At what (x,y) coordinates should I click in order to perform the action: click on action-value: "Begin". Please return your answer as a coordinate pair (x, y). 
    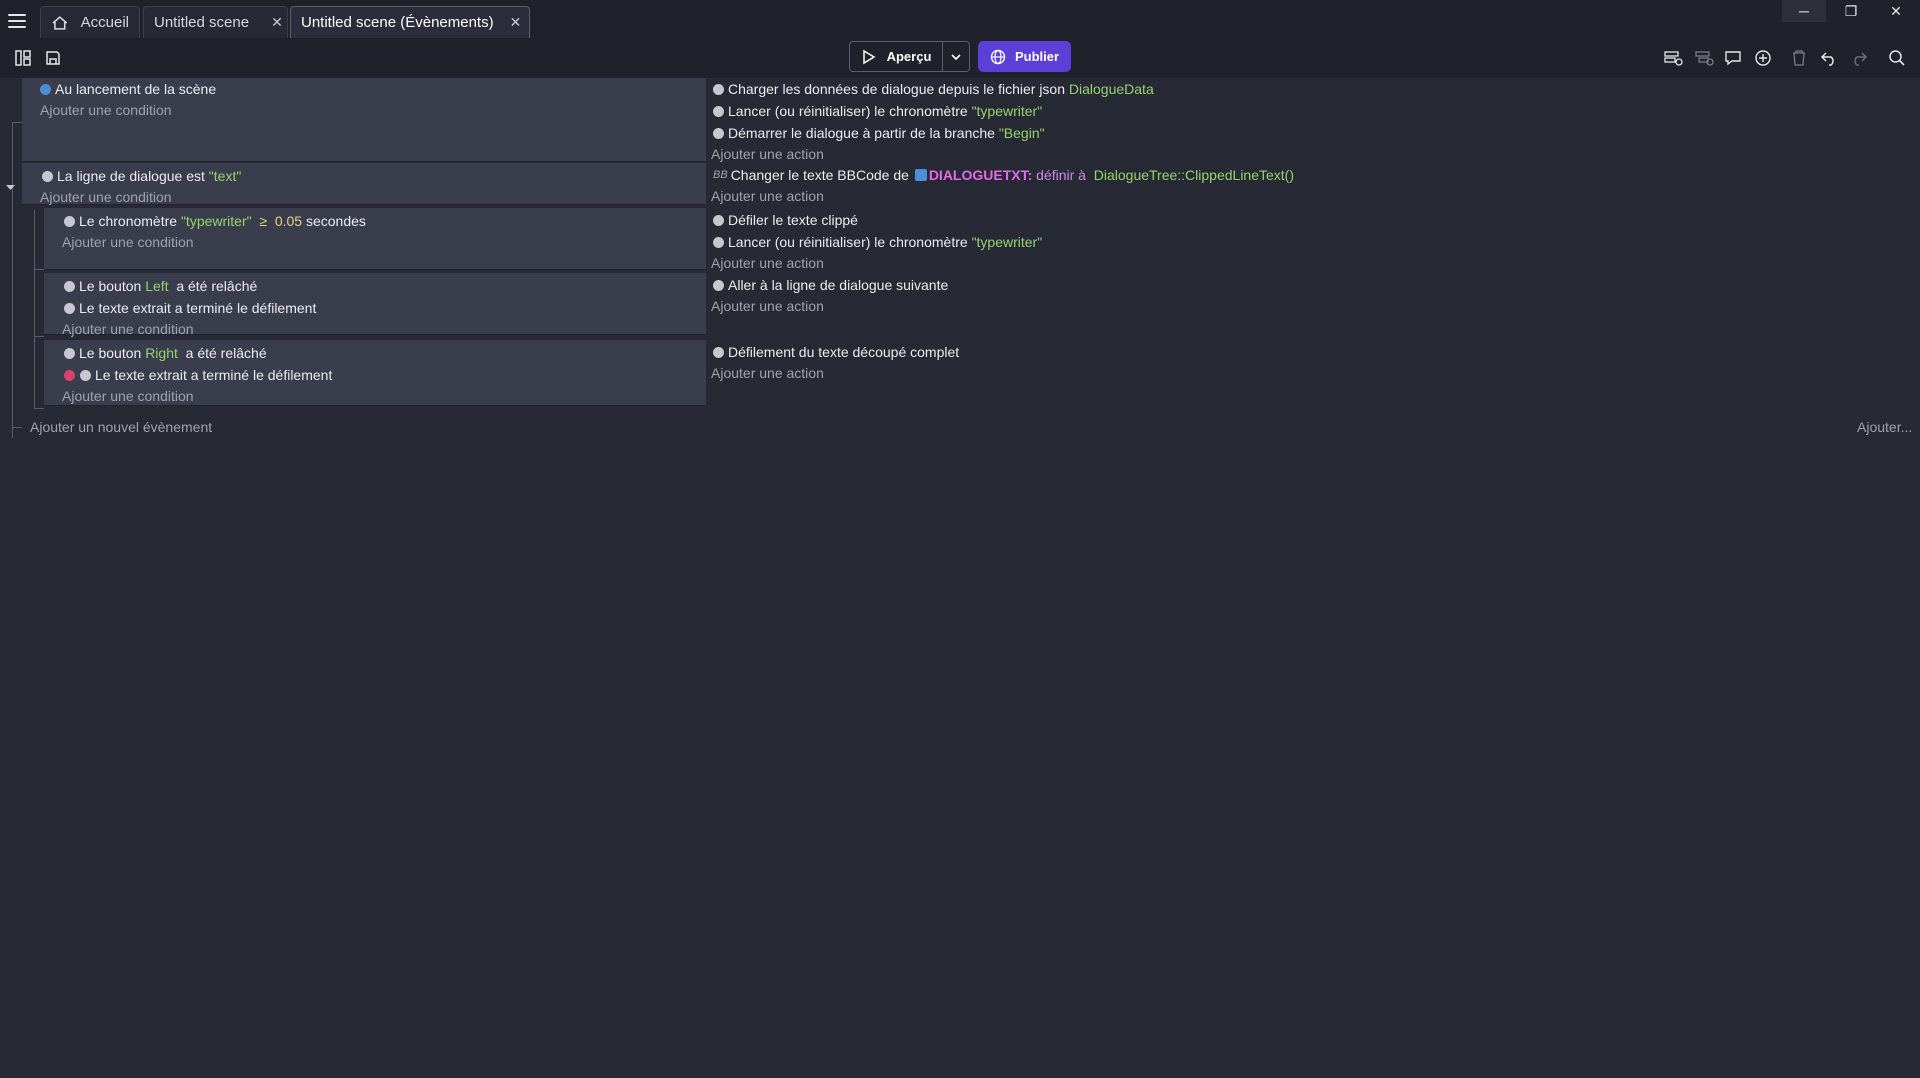
    Looking at the image, I should click on (1021, 133).